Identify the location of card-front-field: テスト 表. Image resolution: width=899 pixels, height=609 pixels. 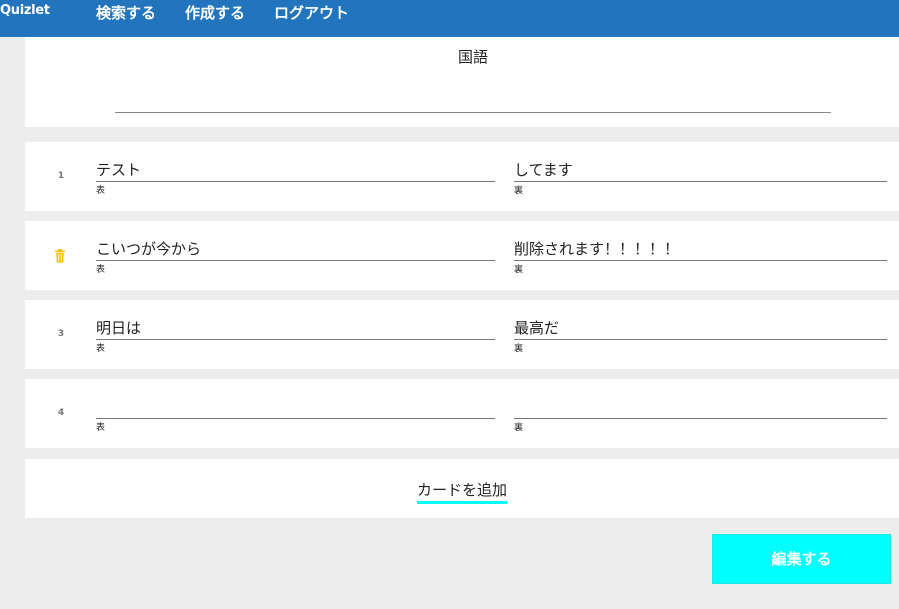
(295, 176).